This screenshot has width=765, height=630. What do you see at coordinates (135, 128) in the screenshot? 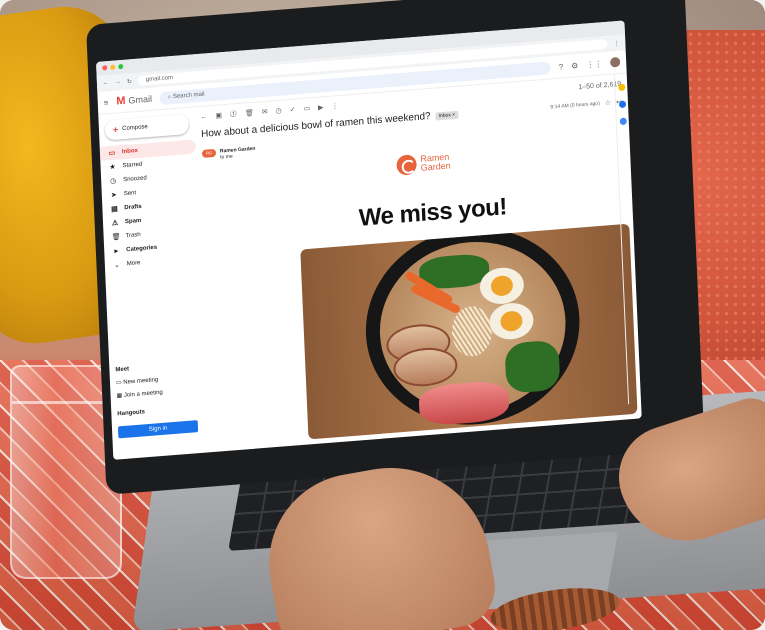
I see `compose-label: Compose` at bounding box center [135, 128].